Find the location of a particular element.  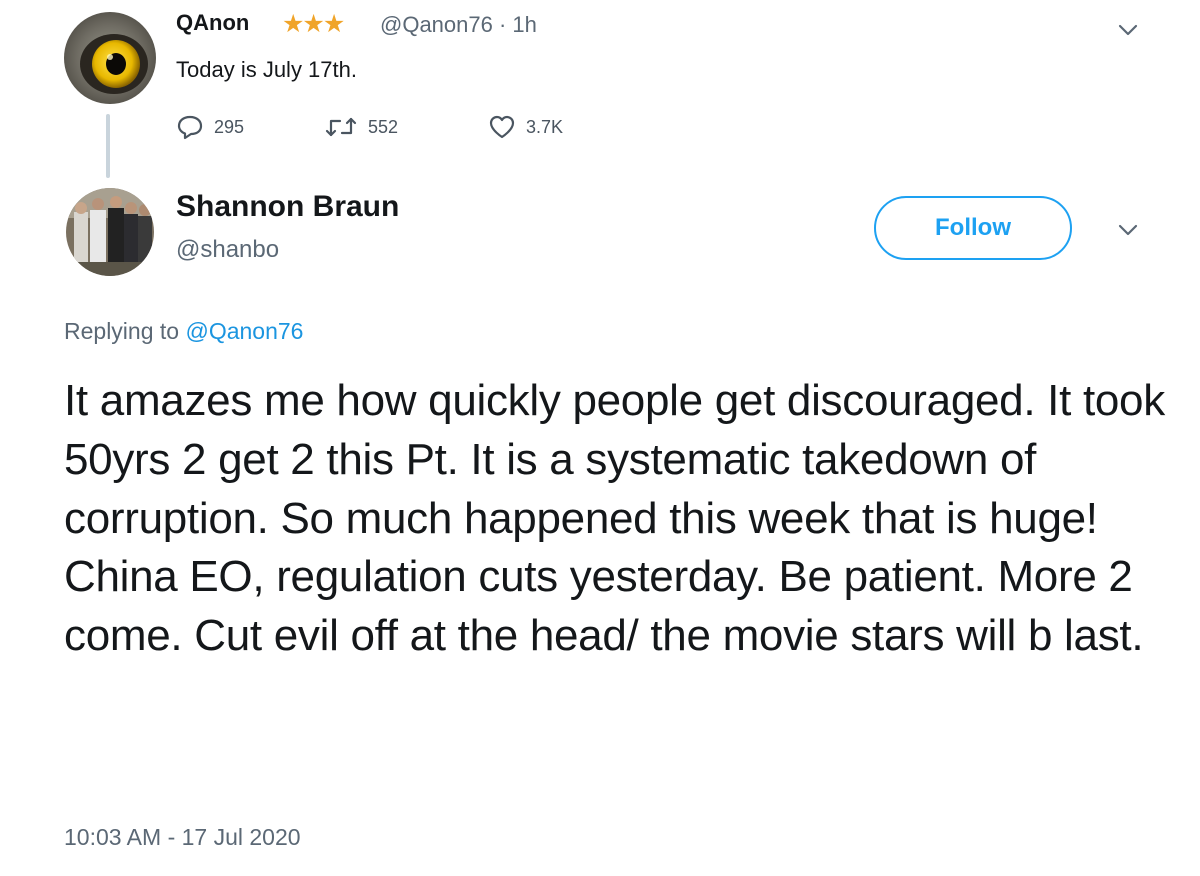

tweet-timestamp: 10:03 AM - 17 Jul 2020 is located at coordinates (182, 837).